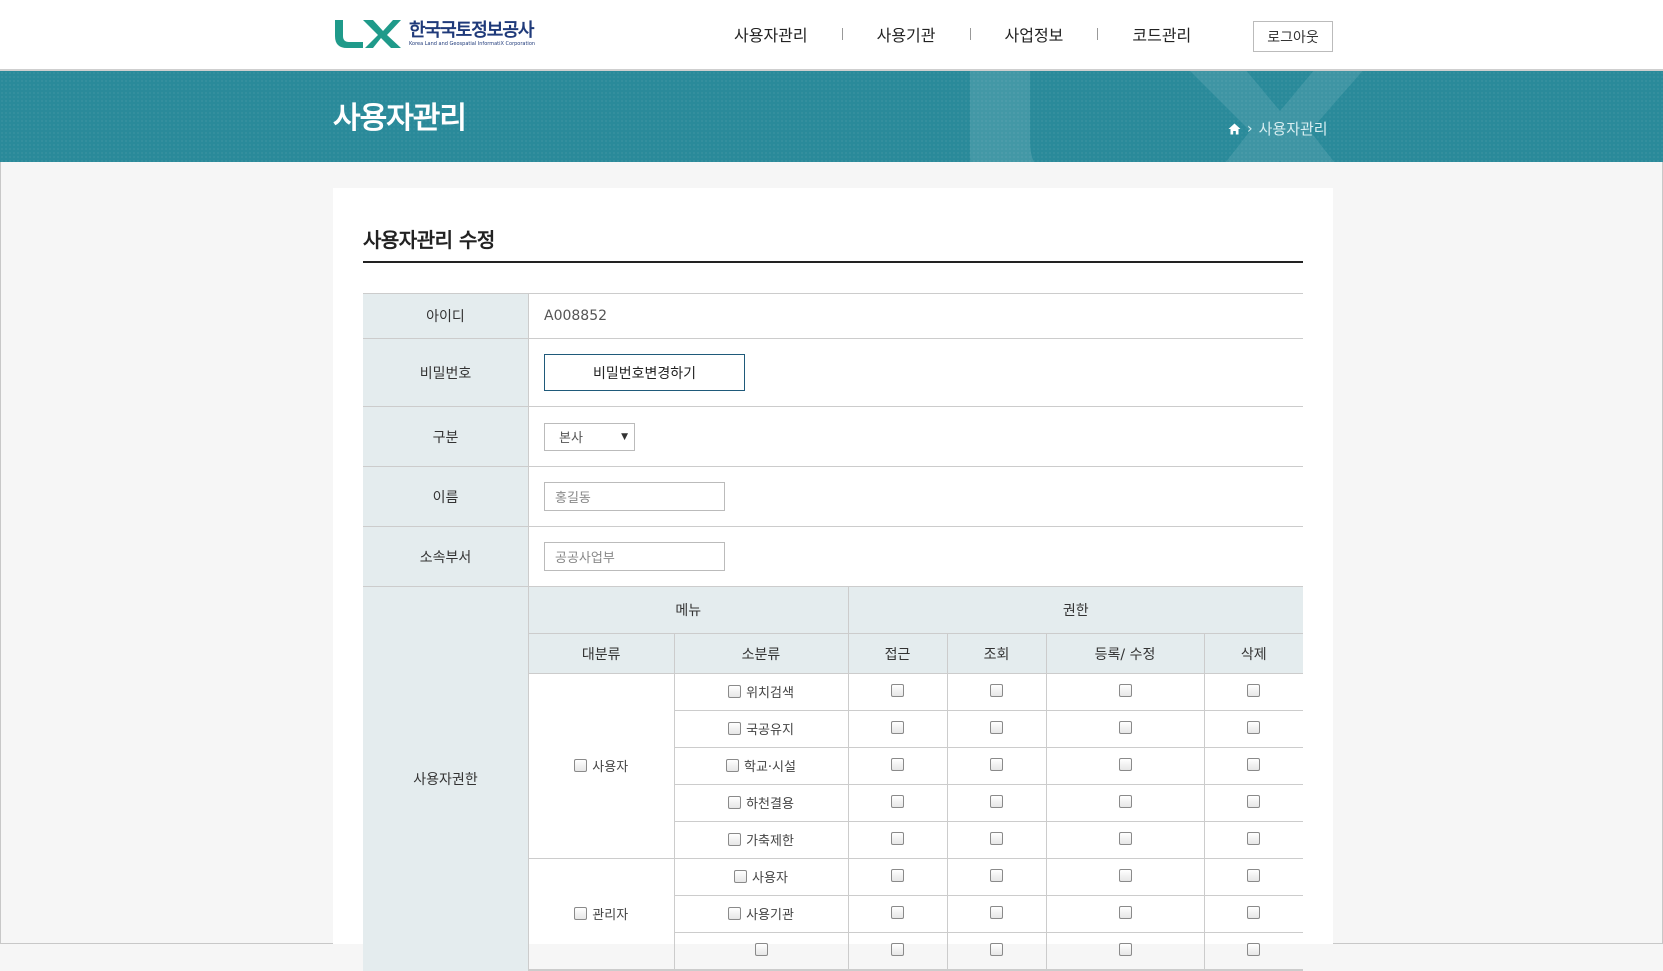  What do you see at coordinates (1293, 128) in the screenshot?
I see `breadcrumb-current: 사용자관리` at bounding box center [1293, 128].